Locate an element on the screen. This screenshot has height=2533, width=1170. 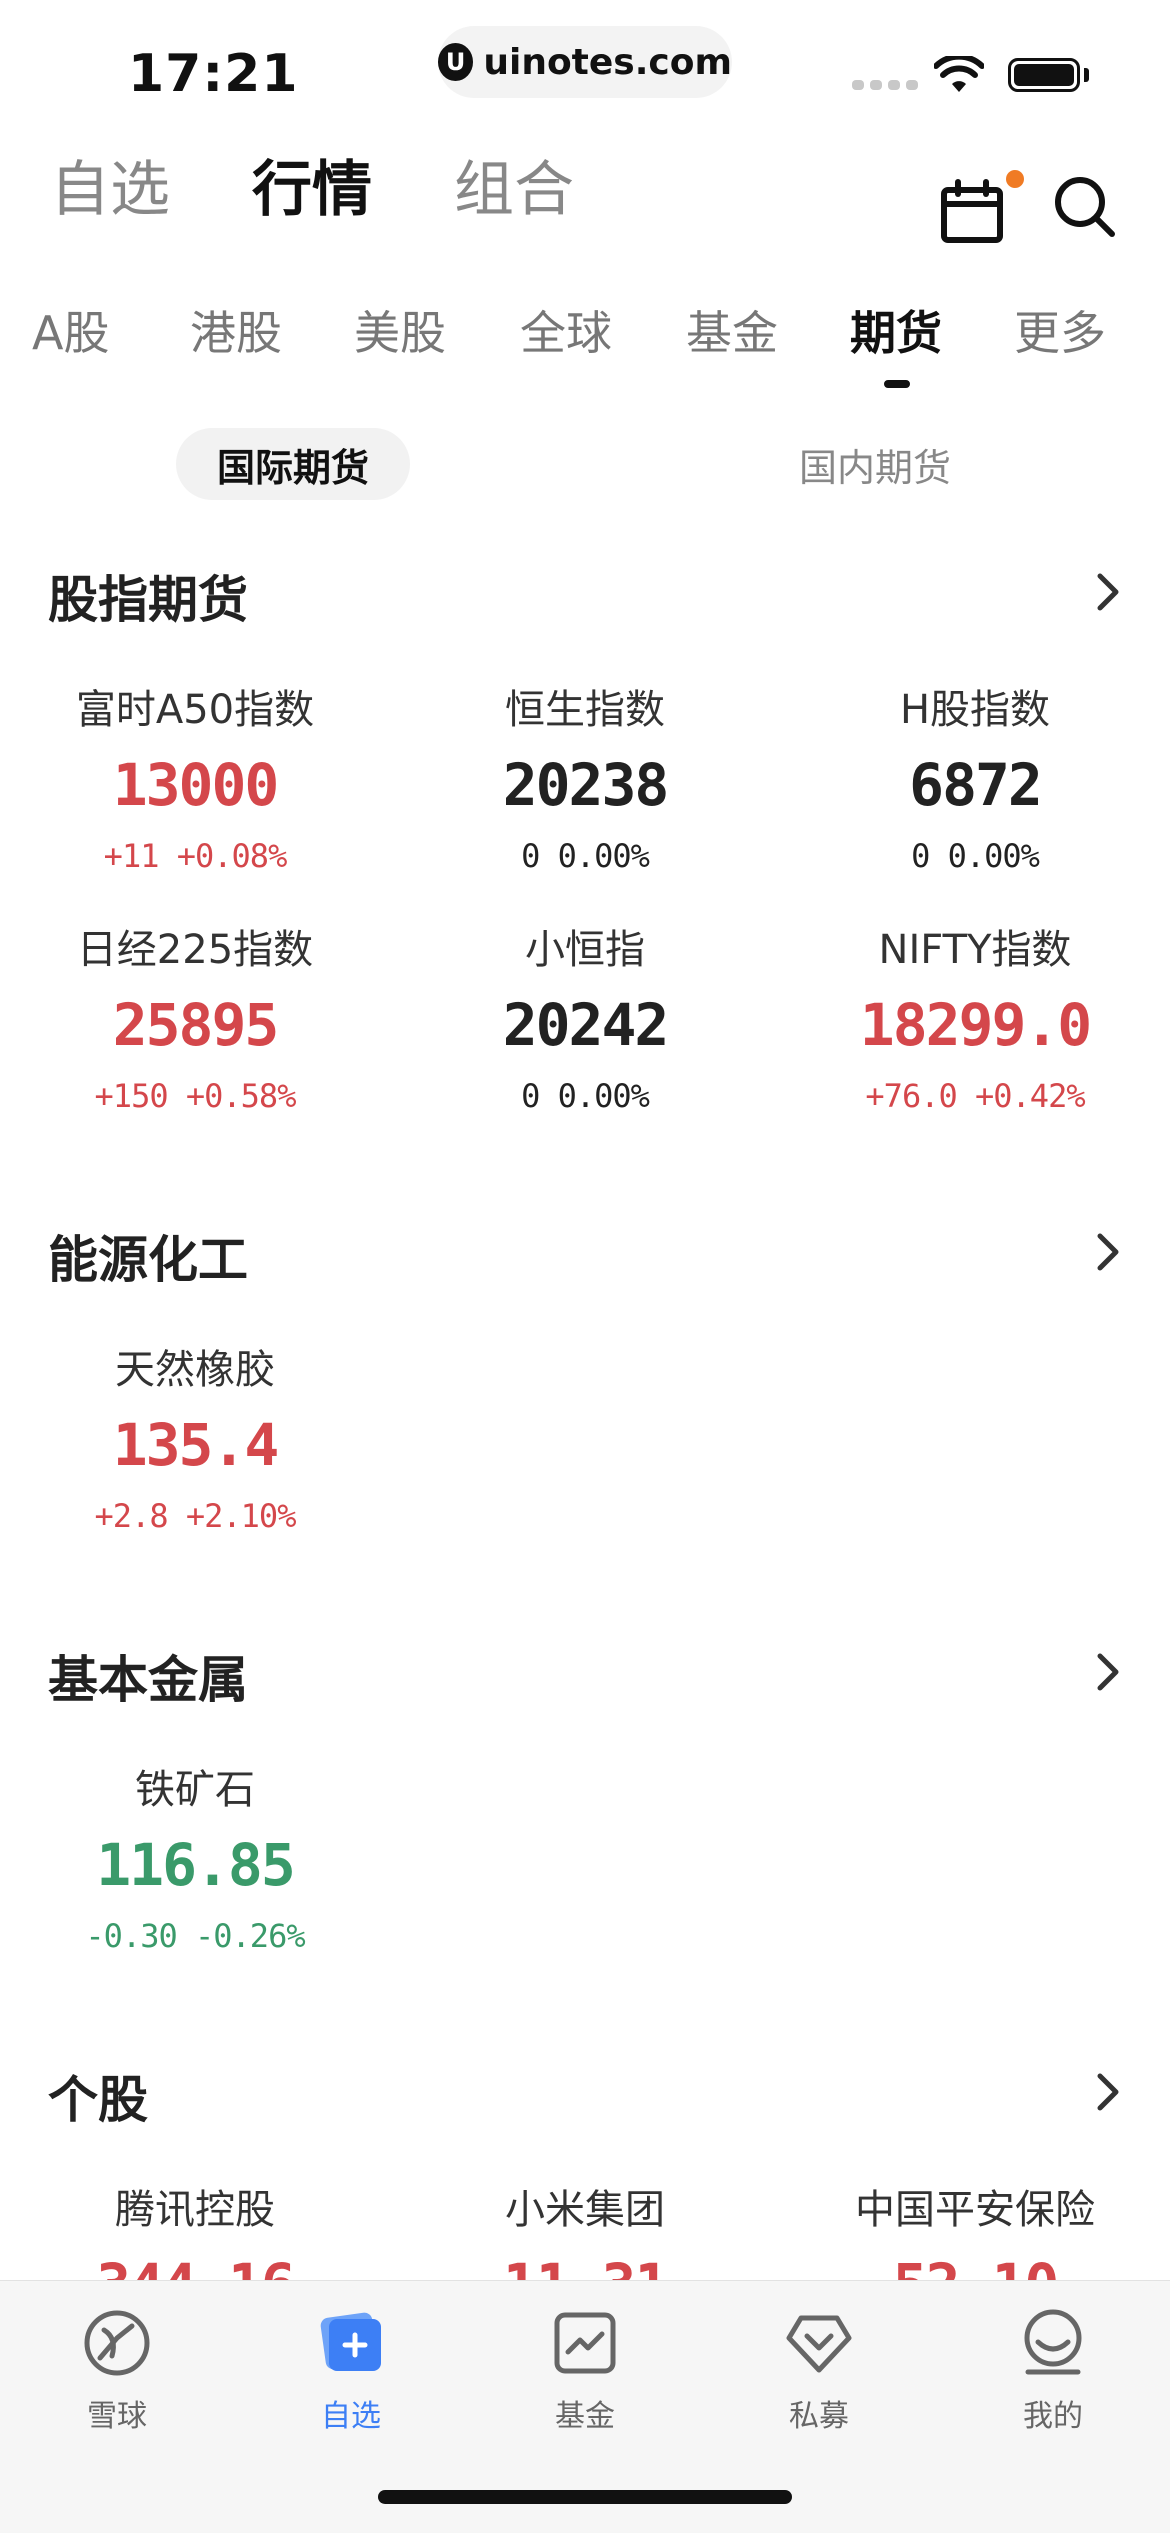
quote-cell: 天然橡胶 135.4 +2.8 +2.10% is located at coordinates (195, 1441).